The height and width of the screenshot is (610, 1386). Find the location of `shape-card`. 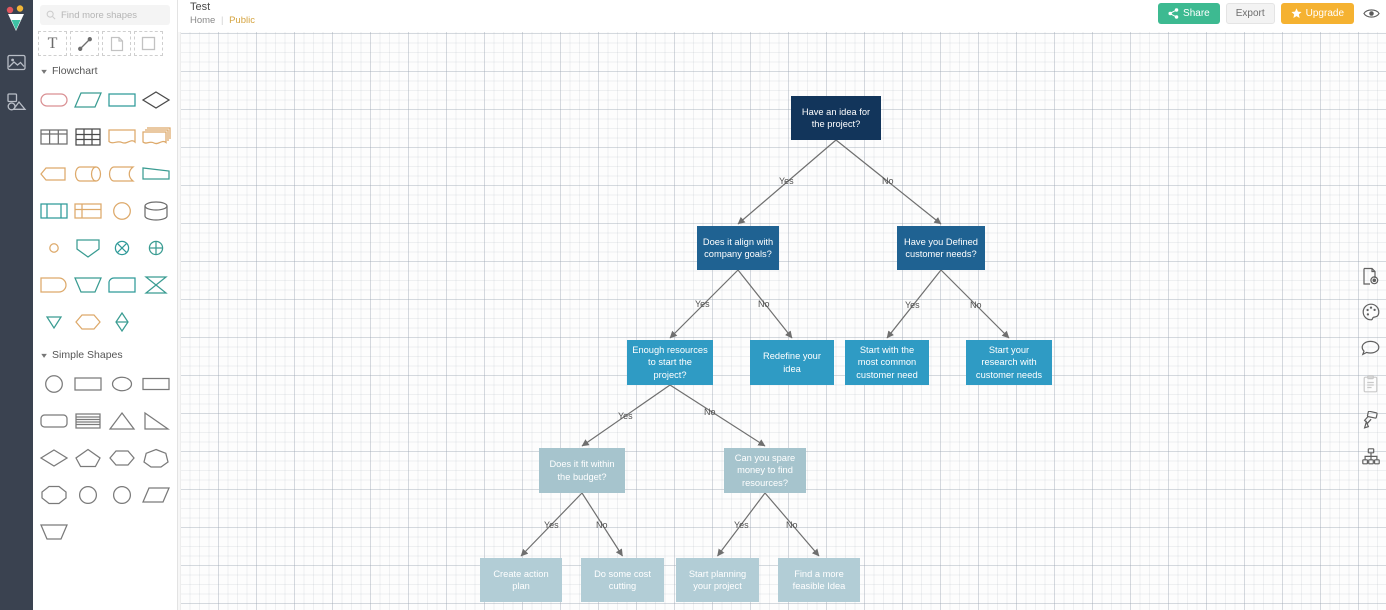

shape-card is located at coordinates (88, 210).